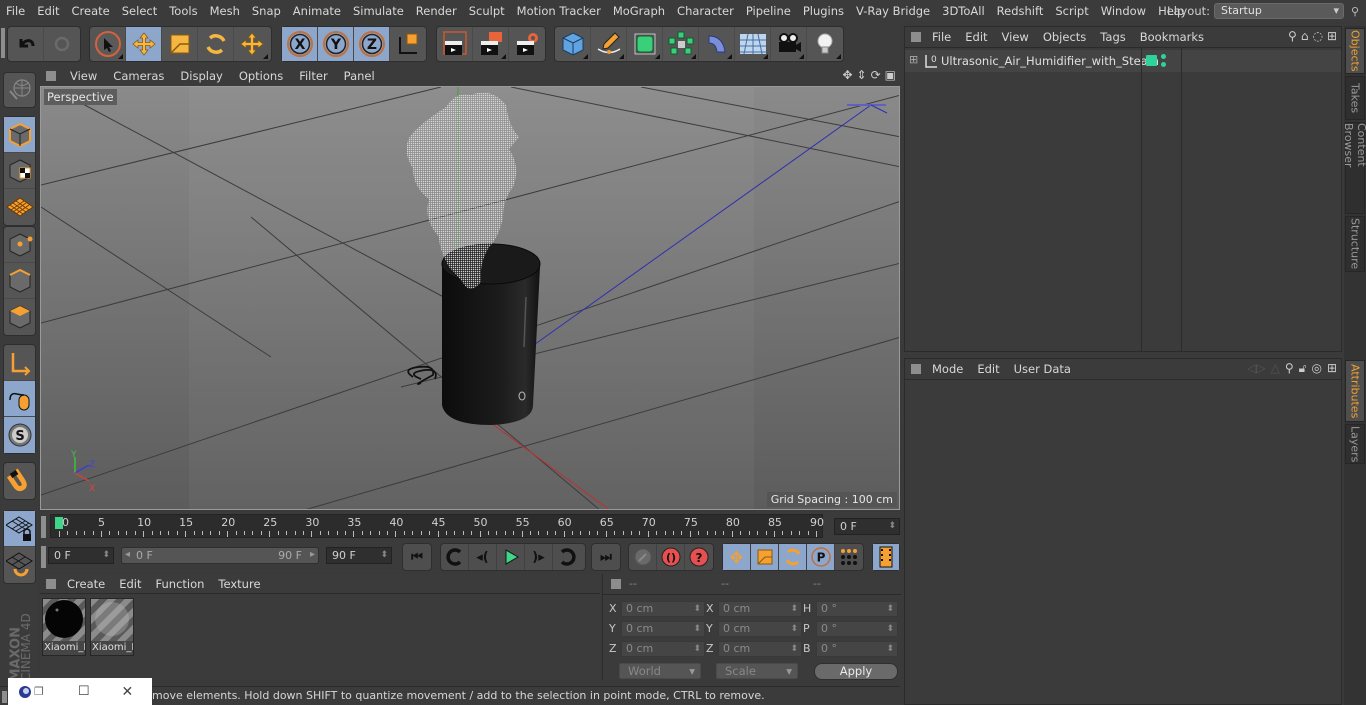 The image size is (1366, 705). What do you see at coordinates (216, 44) in the screenshot?
I see `rotate-tool-button` at bounding box center [216, 44].